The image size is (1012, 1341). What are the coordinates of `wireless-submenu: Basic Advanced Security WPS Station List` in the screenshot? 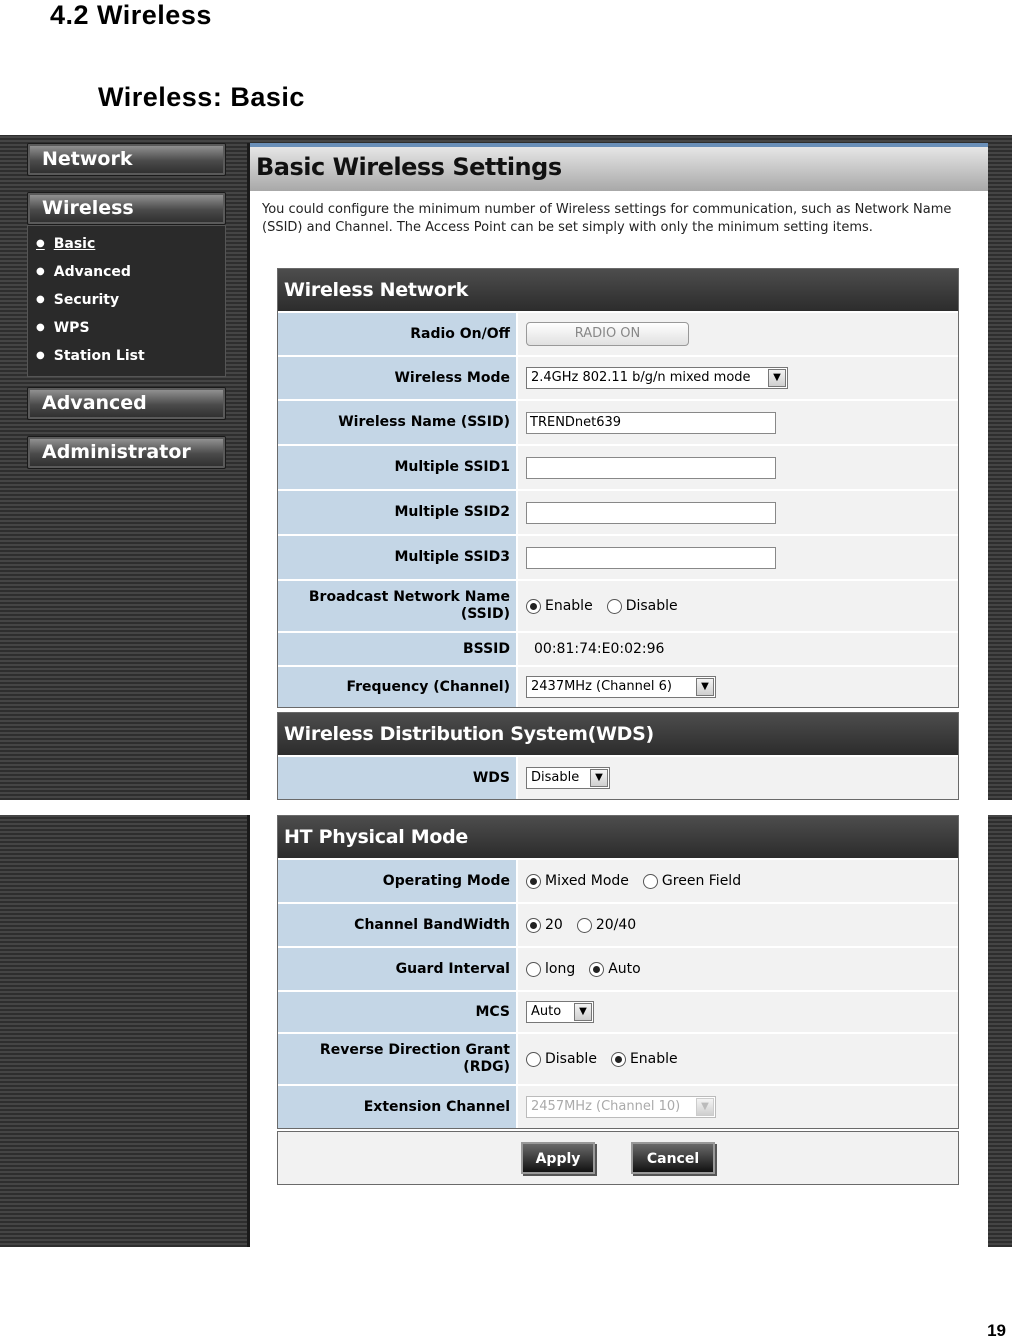 It's located at (126, 301).